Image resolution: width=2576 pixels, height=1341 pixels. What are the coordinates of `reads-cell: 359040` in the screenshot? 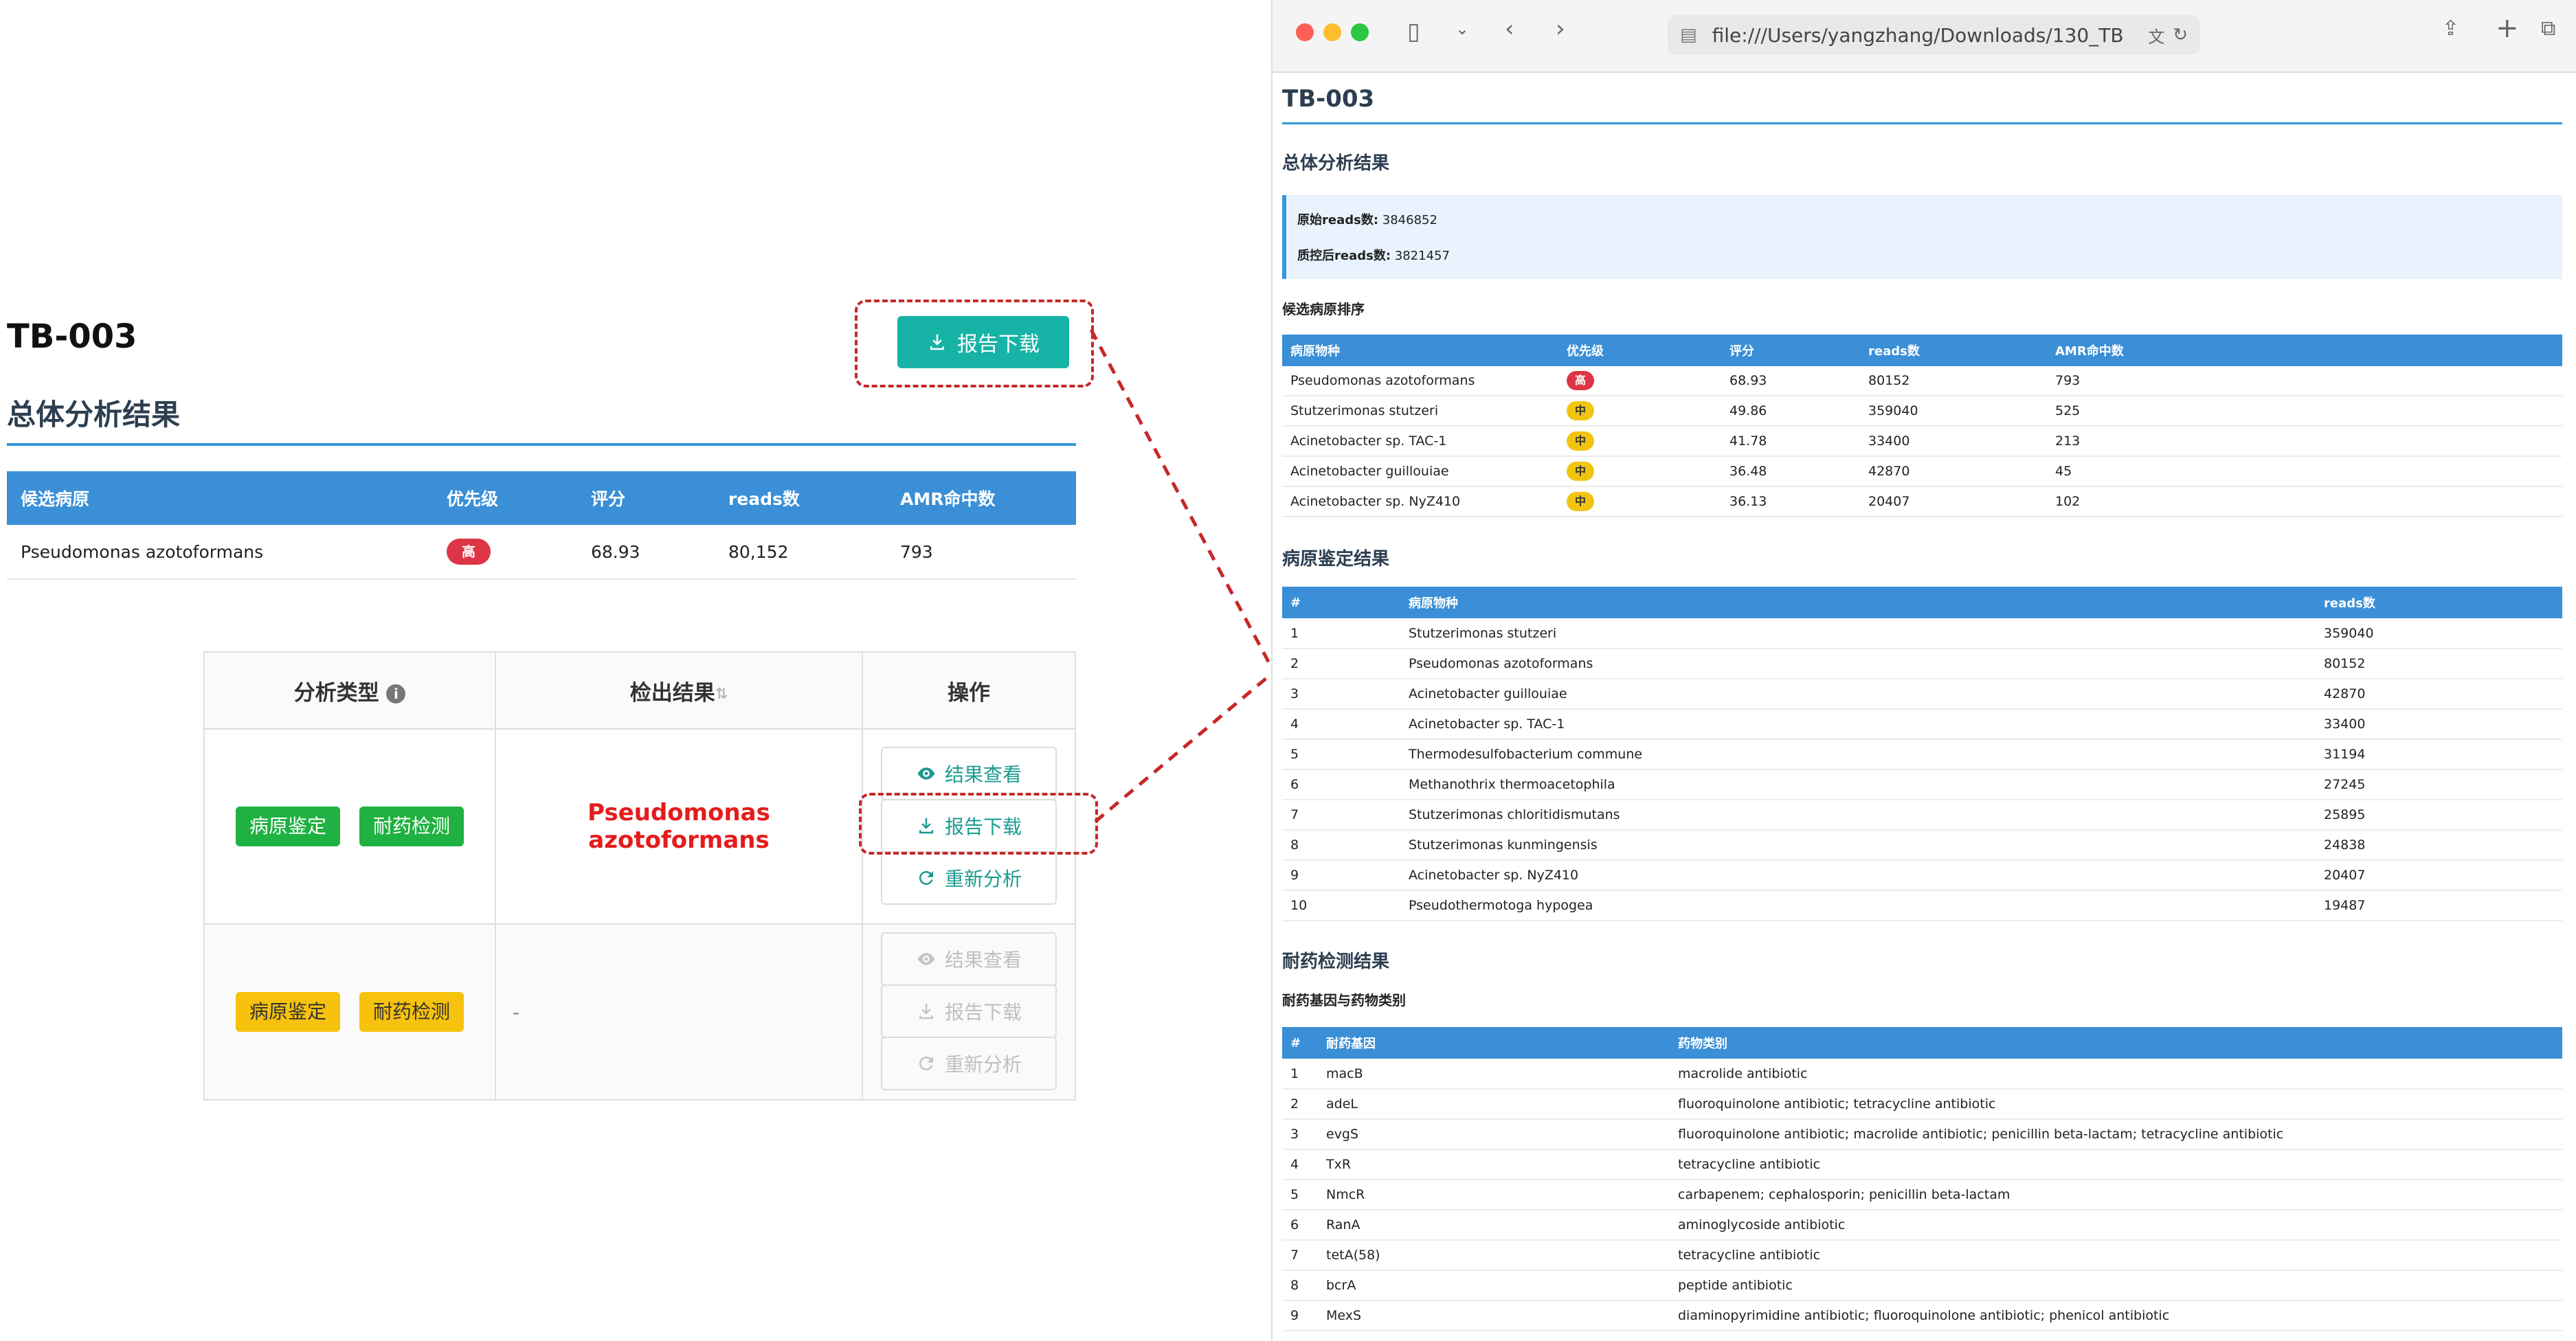 It's located at (2439, 633).